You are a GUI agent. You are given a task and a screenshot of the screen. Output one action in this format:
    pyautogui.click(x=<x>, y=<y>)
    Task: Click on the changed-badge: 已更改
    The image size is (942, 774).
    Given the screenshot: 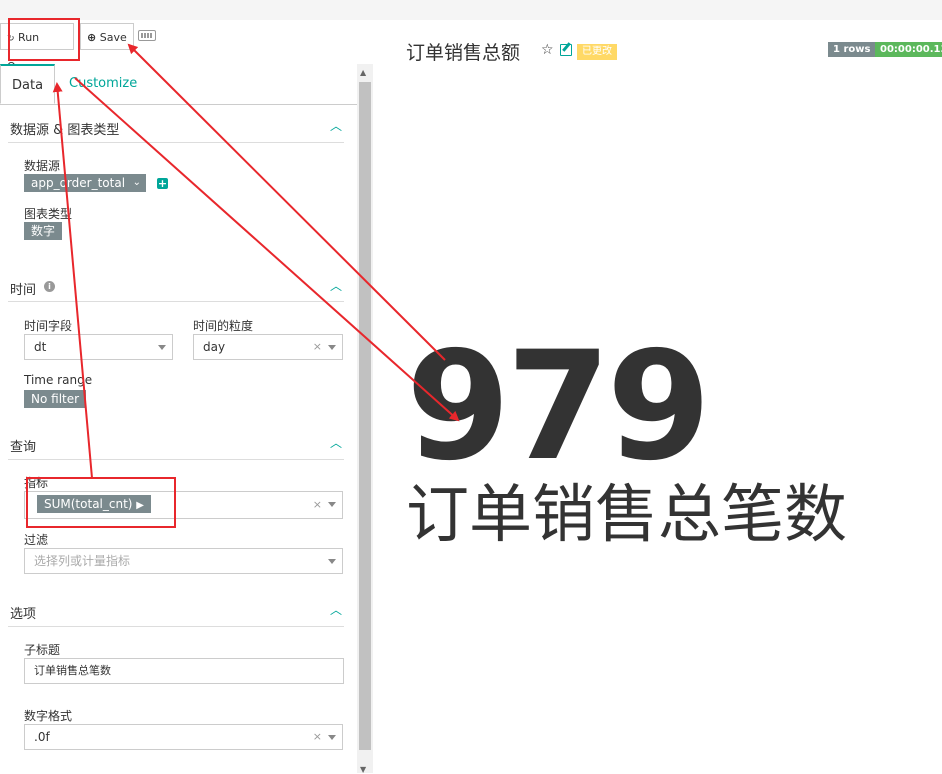 What is the action you would take?
    pyautogui.click(x=597, y=52)
    